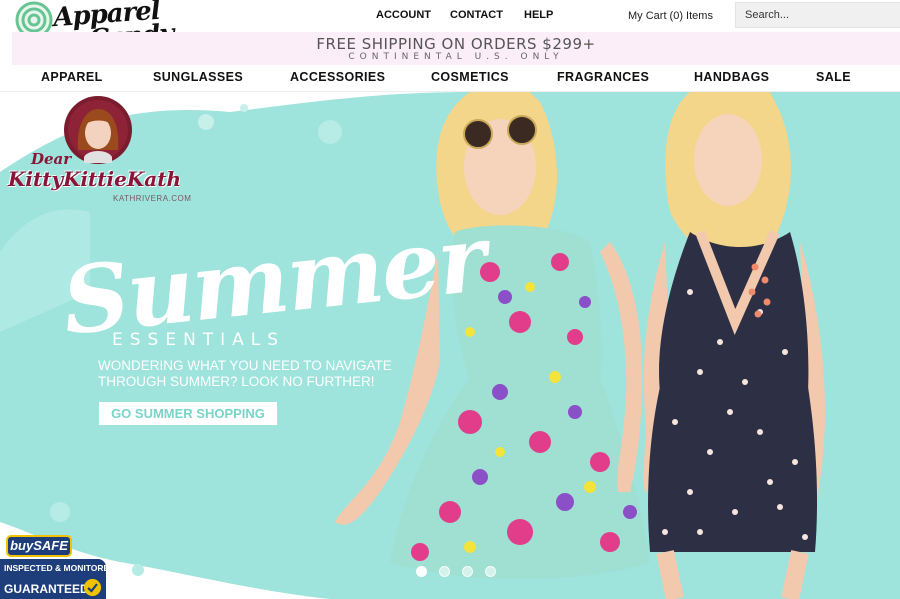 The width and height of the screenshot is (900, 599). What do you see at coordinates (817, 15) in the screenshot?
I see `search-input` at bounding box center [817, 15].